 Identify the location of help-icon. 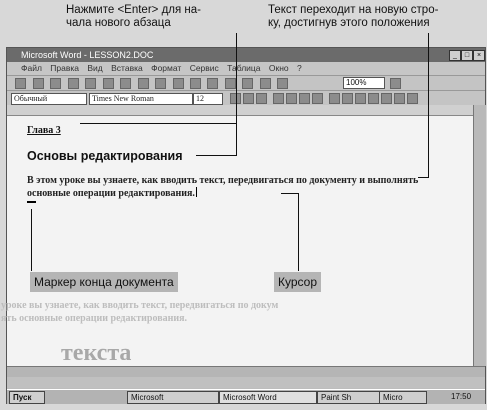
(395, 83).